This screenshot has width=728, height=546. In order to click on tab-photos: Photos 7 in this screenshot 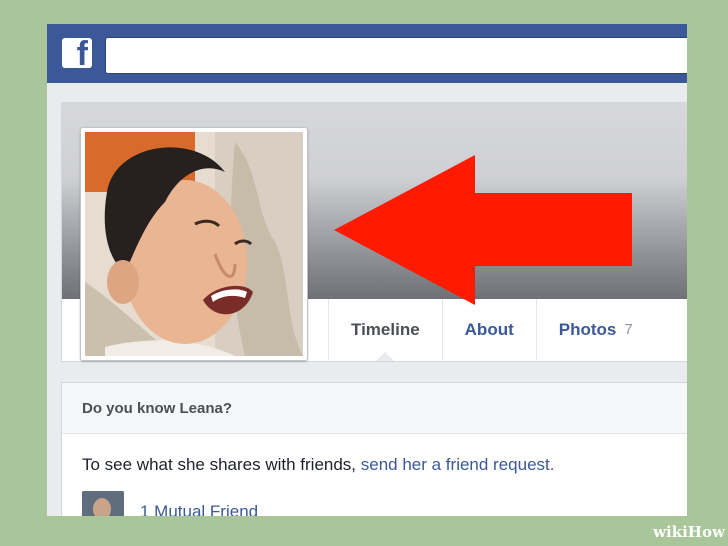, I will do `click(595, 329)`.